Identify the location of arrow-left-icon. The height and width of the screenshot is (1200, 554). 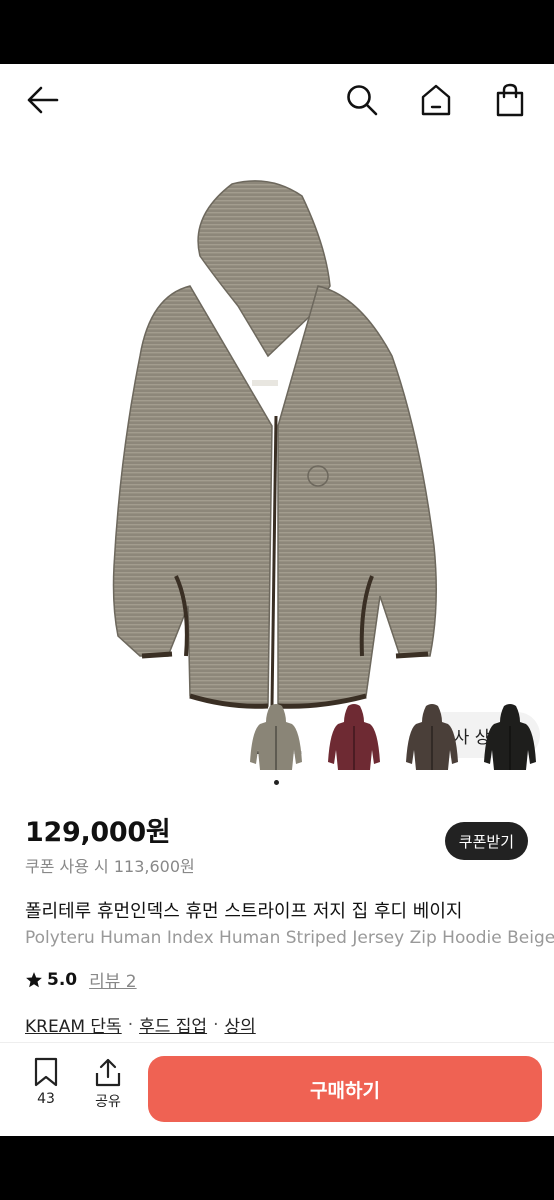
(43, 100).